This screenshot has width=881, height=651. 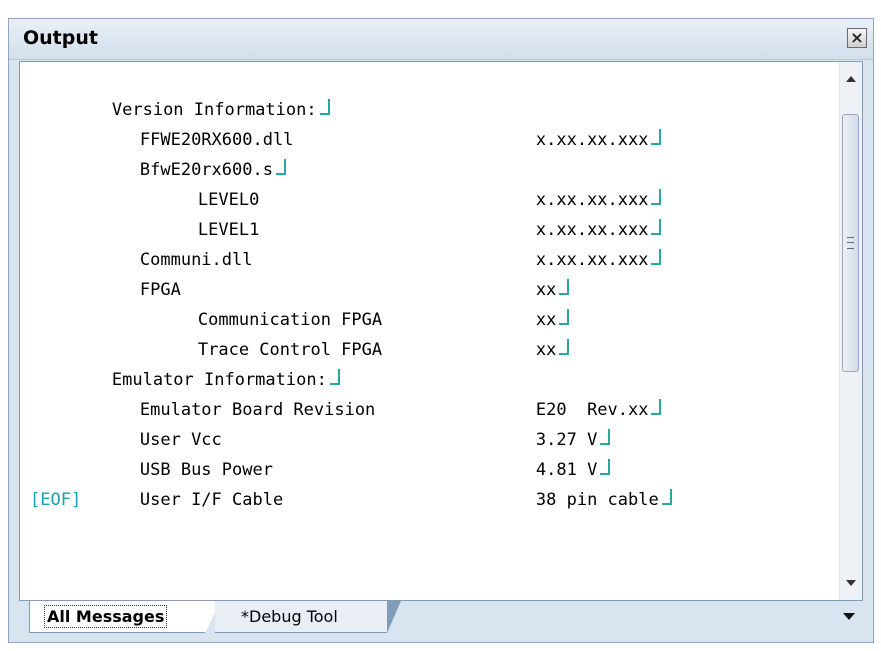 I want to click on output-line: Emulator Board Revision, so click(x=216, y=392).